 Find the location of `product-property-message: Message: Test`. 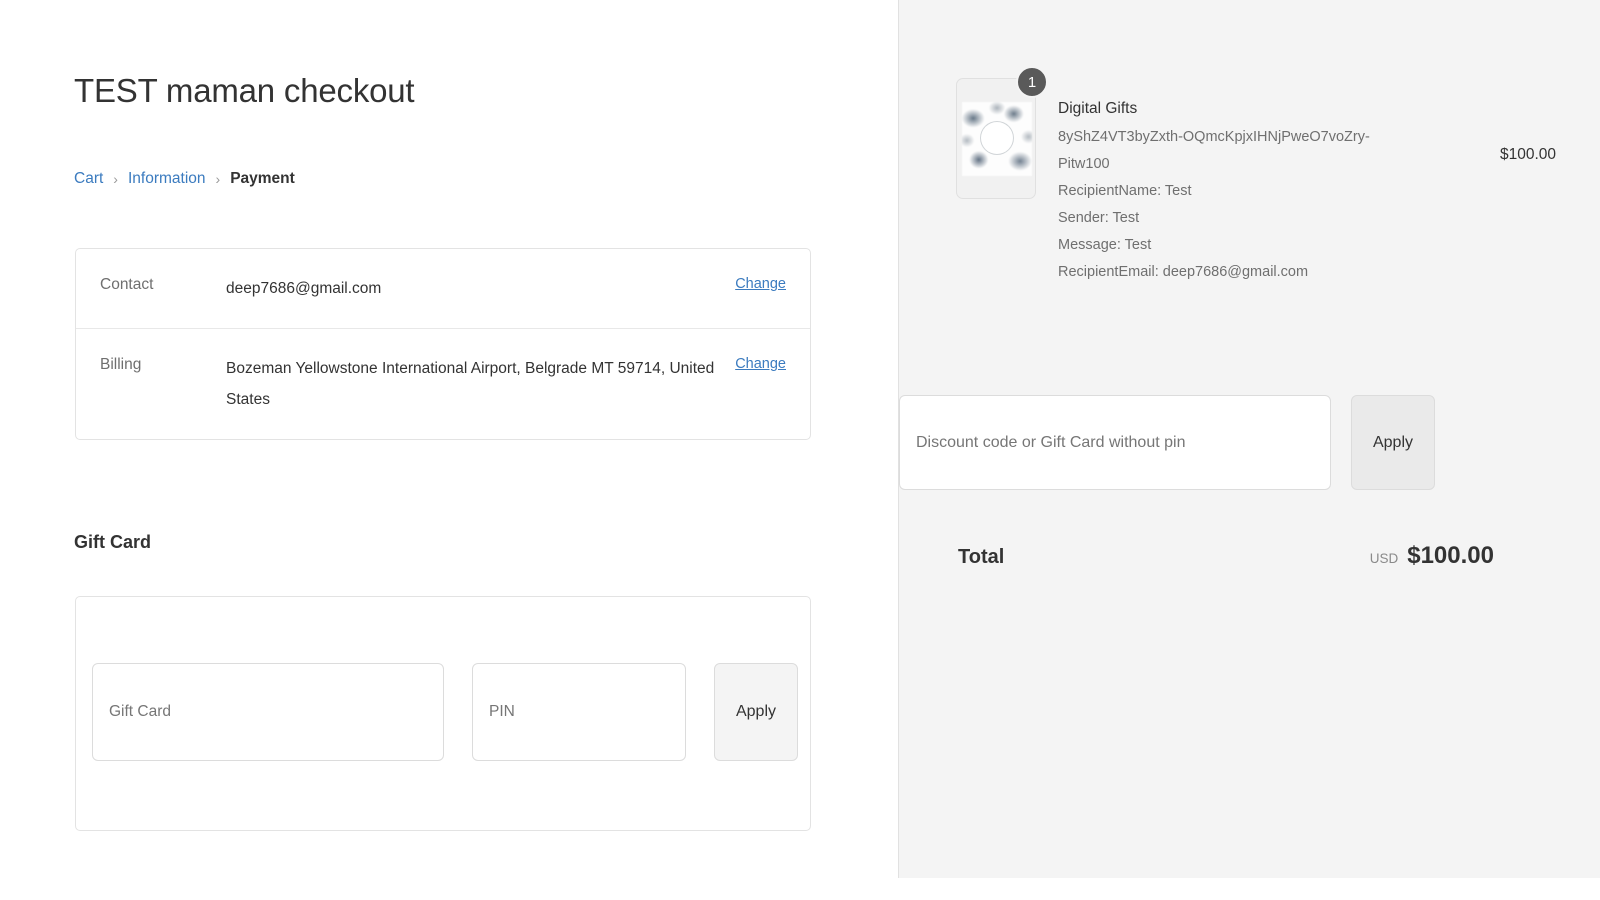

product-property-message: Message: Test is located at coordinates (1105, 245).